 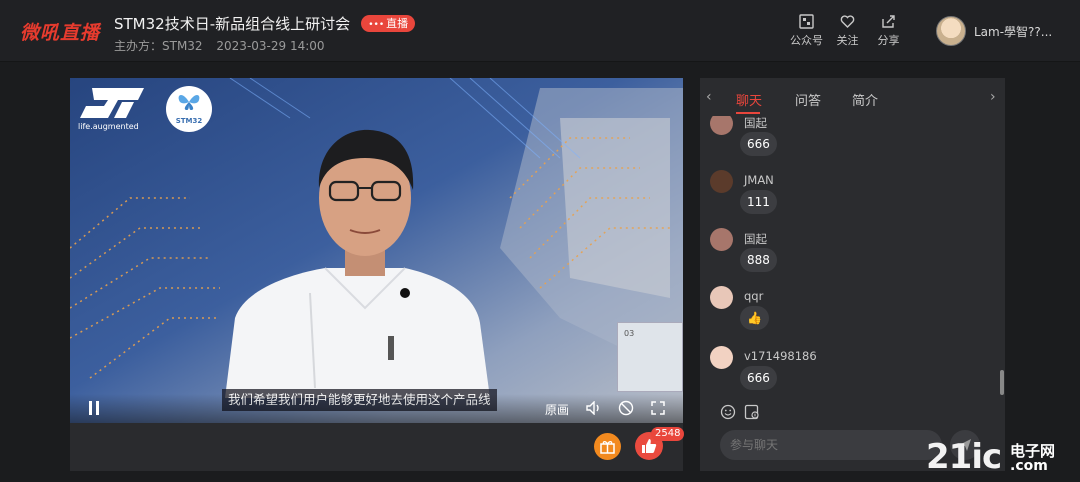 I want to click on share-label: 分享, so click(x=888, y=40).